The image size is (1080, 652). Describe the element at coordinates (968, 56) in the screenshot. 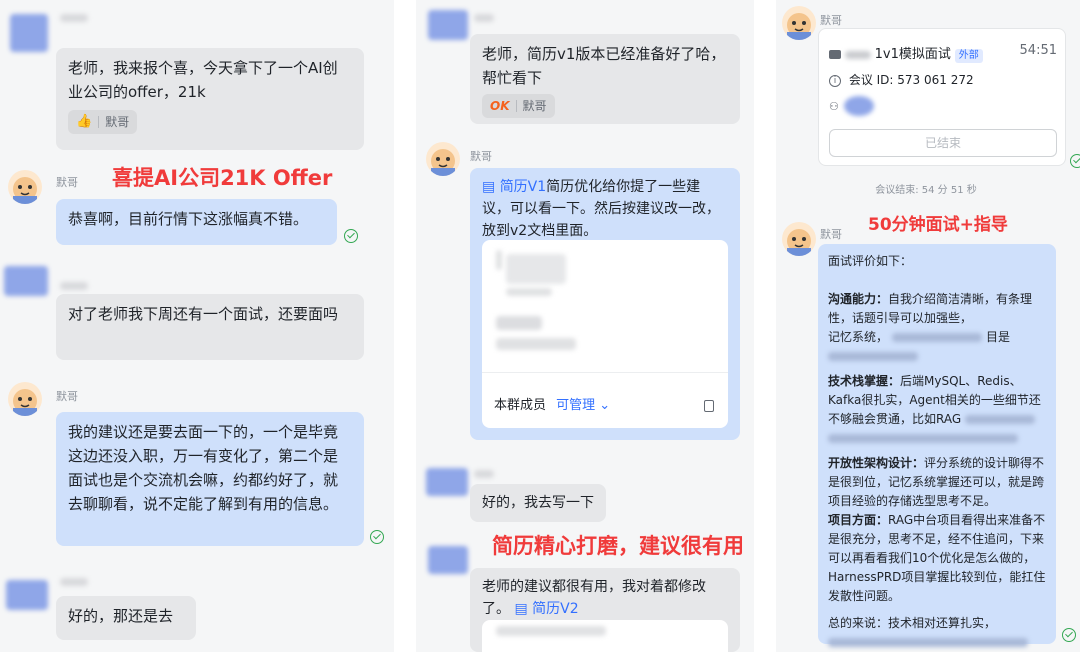

I see `external-tag: 外部` at that location.